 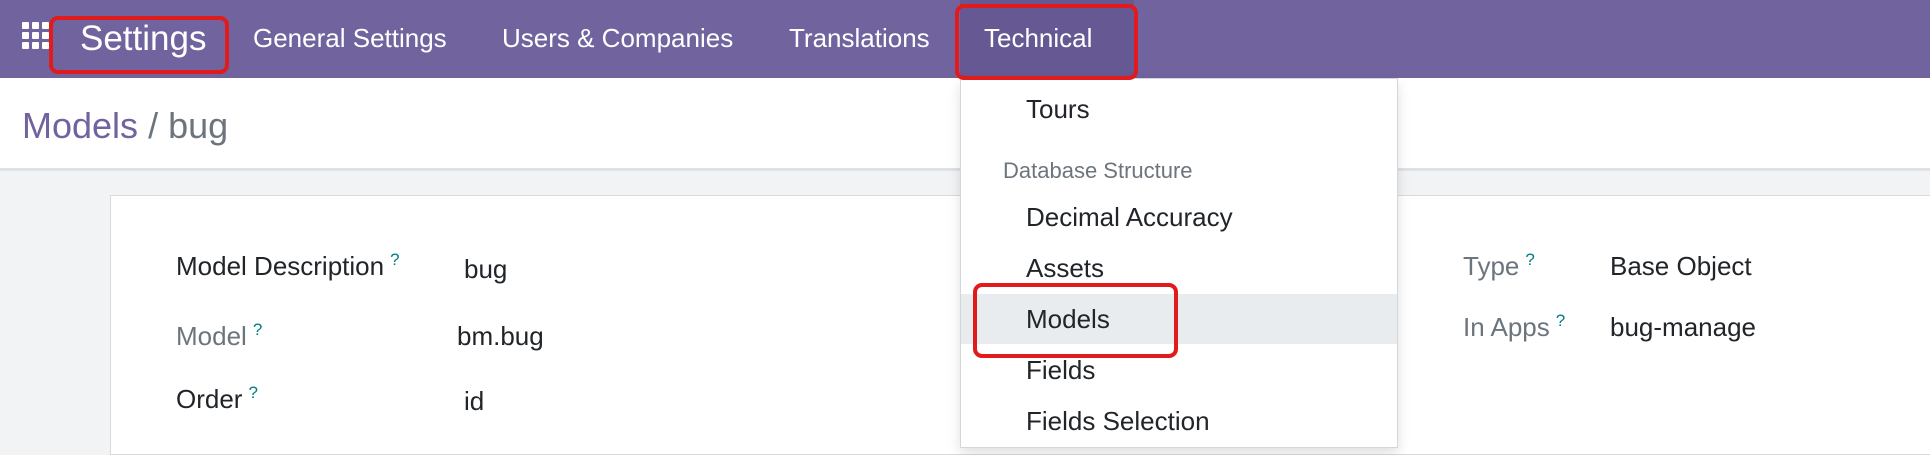 I want to click on nav-translations: Translations, so click(x=859, y=38).